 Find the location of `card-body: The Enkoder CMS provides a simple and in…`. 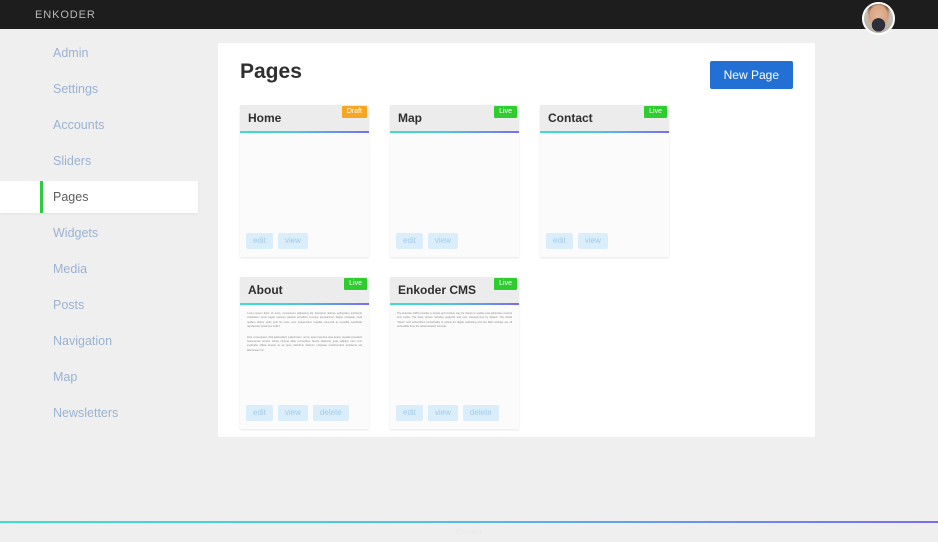

card-body: The Enkoder CMS provides a simple and in… is located at coordinates (454, 355).